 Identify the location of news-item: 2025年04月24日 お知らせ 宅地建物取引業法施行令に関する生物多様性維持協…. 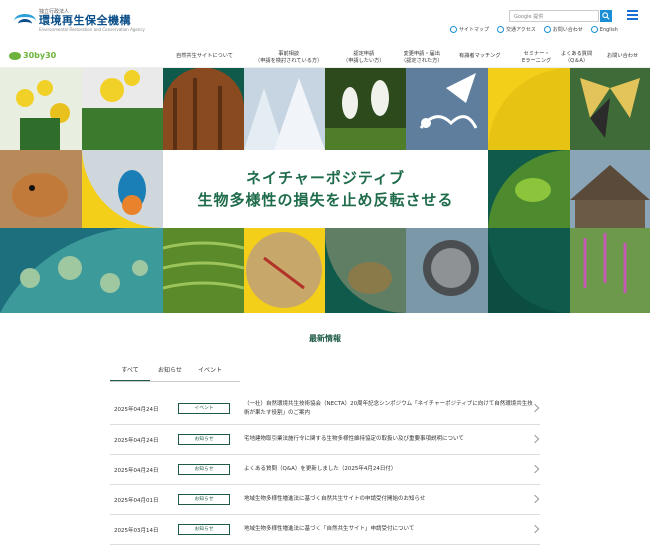
(325, 440).